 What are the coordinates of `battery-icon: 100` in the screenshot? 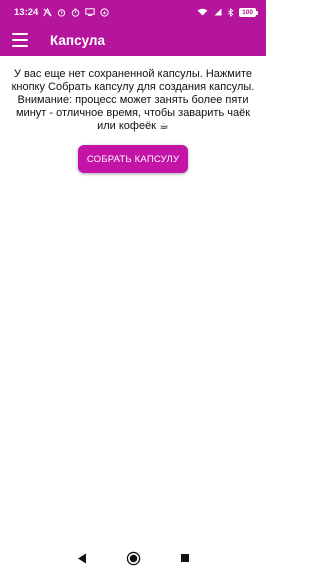 It's located at (248, 12).